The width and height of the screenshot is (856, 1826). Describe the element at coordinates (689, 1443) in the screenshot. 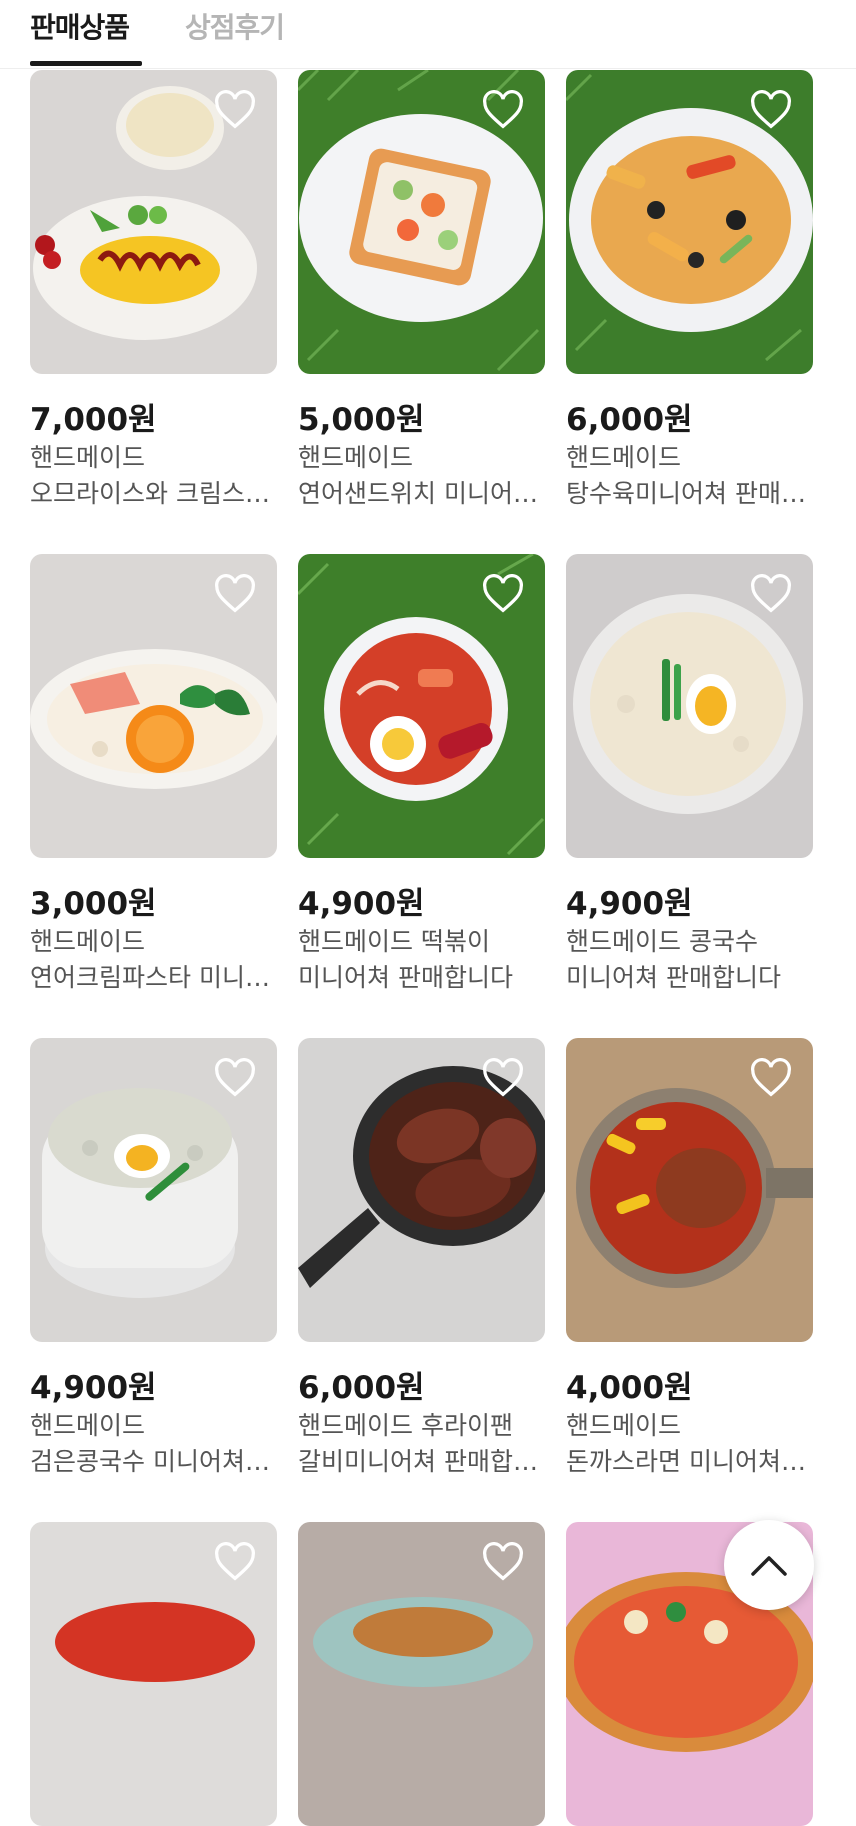

I see `product-title: 핸드메이드돈까스라면 미니어쳐 판매합니다` at that location.